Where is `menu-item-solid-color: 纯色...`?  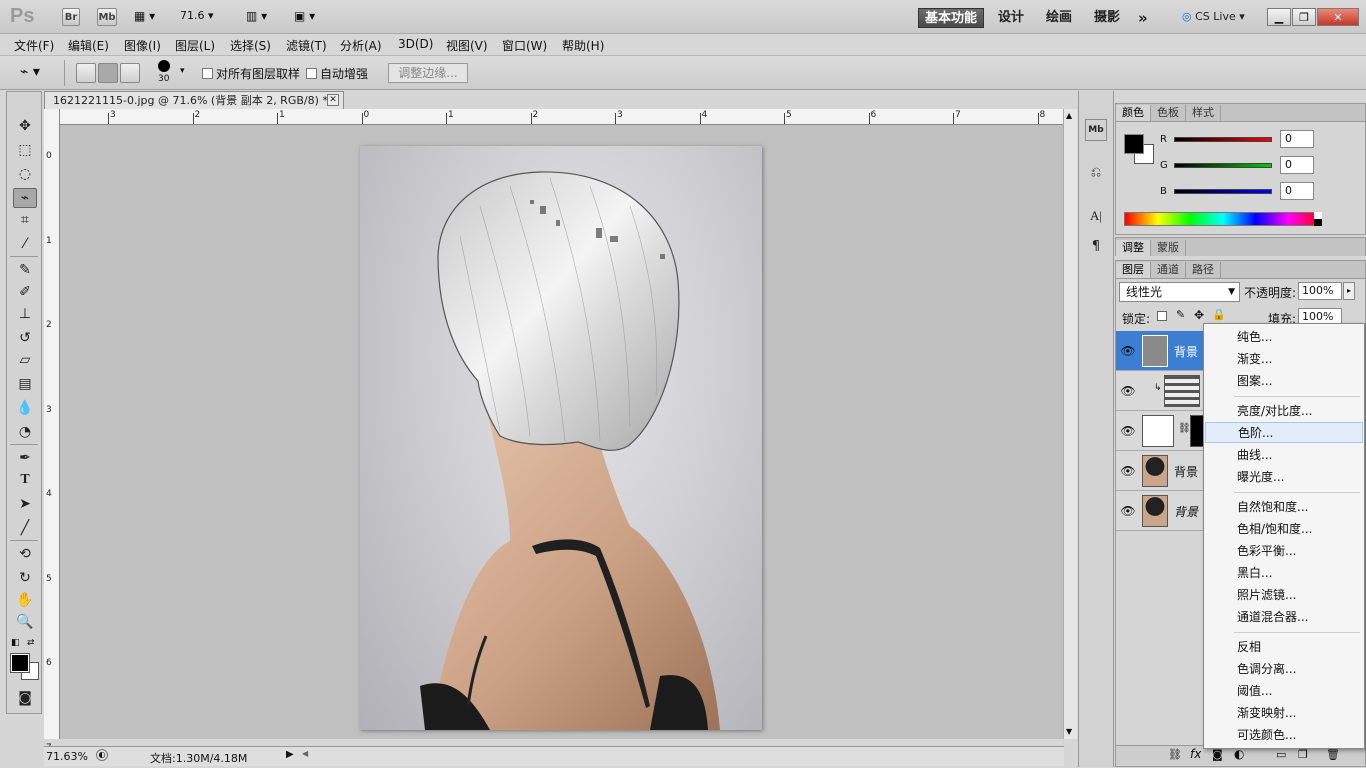 menu-item-solid-color: 纯色... is located at coordinates (1284, 337).